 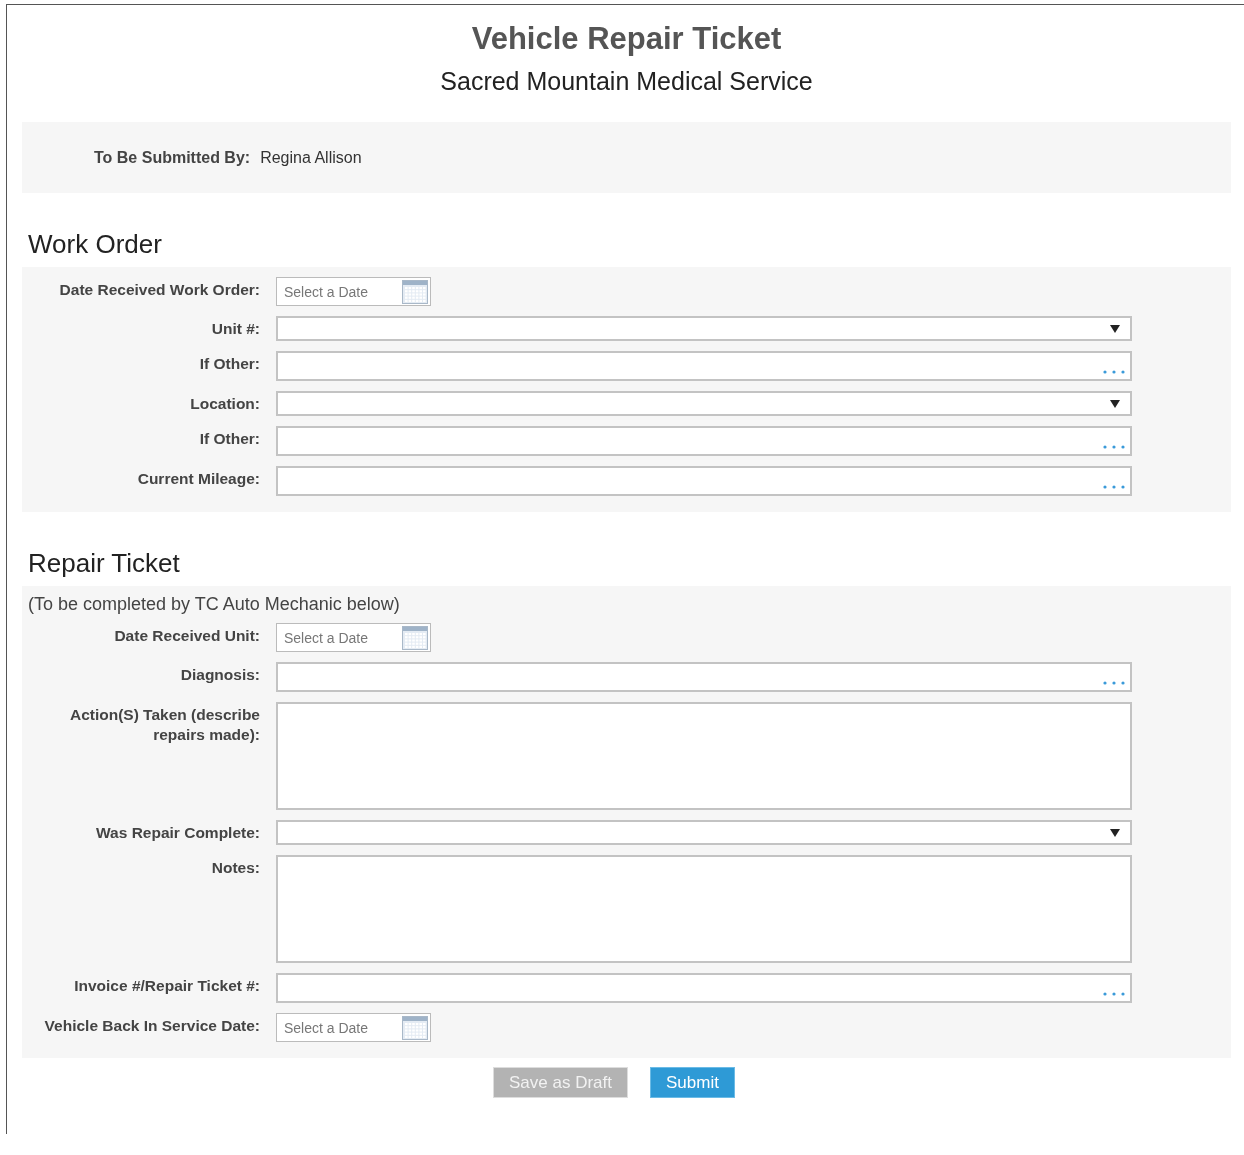 I want to click on field-label: To Be Submitted By:, so click(x=172, y=157).